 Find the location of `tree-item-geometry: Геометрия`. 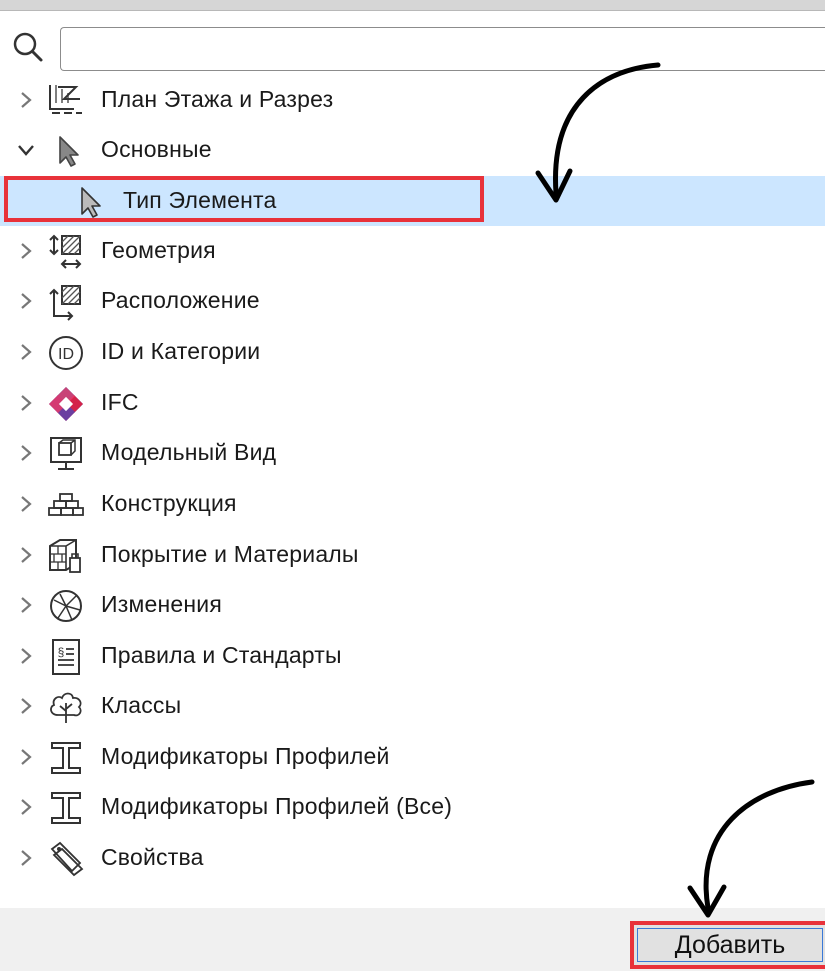

tree-item-geometry: Геометрия is located at coordinates (412, 251).